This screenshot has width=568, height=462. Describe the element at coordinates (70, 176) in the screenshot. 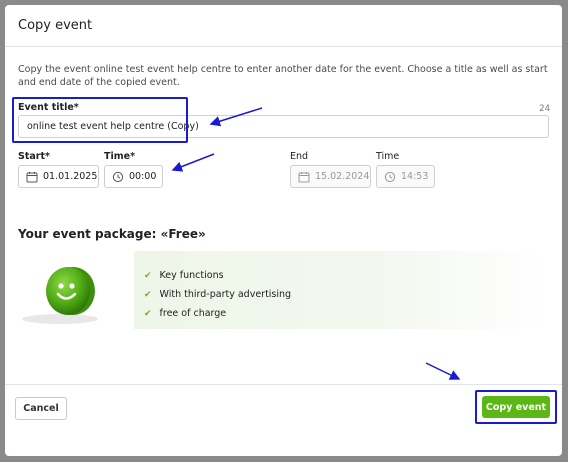

I see `start-date-value: 01.01.2025` at that location.